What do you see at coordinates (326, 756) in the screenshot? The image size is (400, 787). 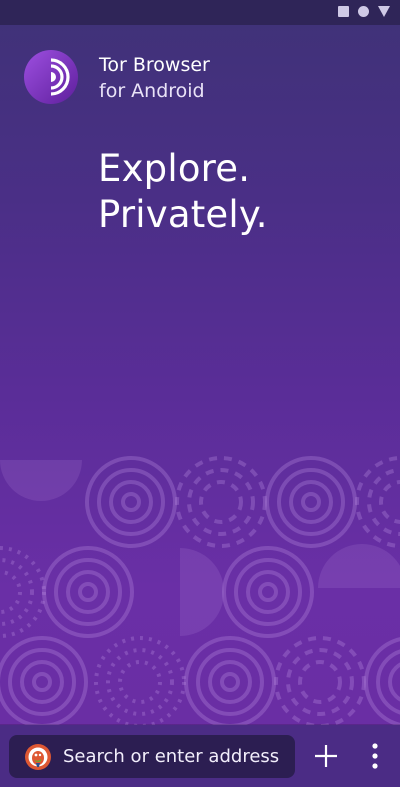 I see `plus-icon` at bounding box center [326, 756].